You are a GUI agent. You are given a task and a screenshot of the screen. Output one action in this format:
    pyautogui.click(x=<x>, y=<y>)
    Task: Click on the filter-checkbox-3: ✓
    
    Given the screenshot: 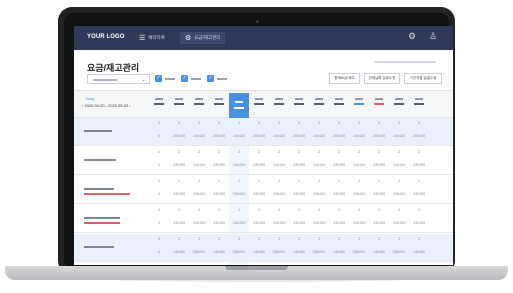 What is the action you would take?
    pyautogui.click(x=210, y=78)
    